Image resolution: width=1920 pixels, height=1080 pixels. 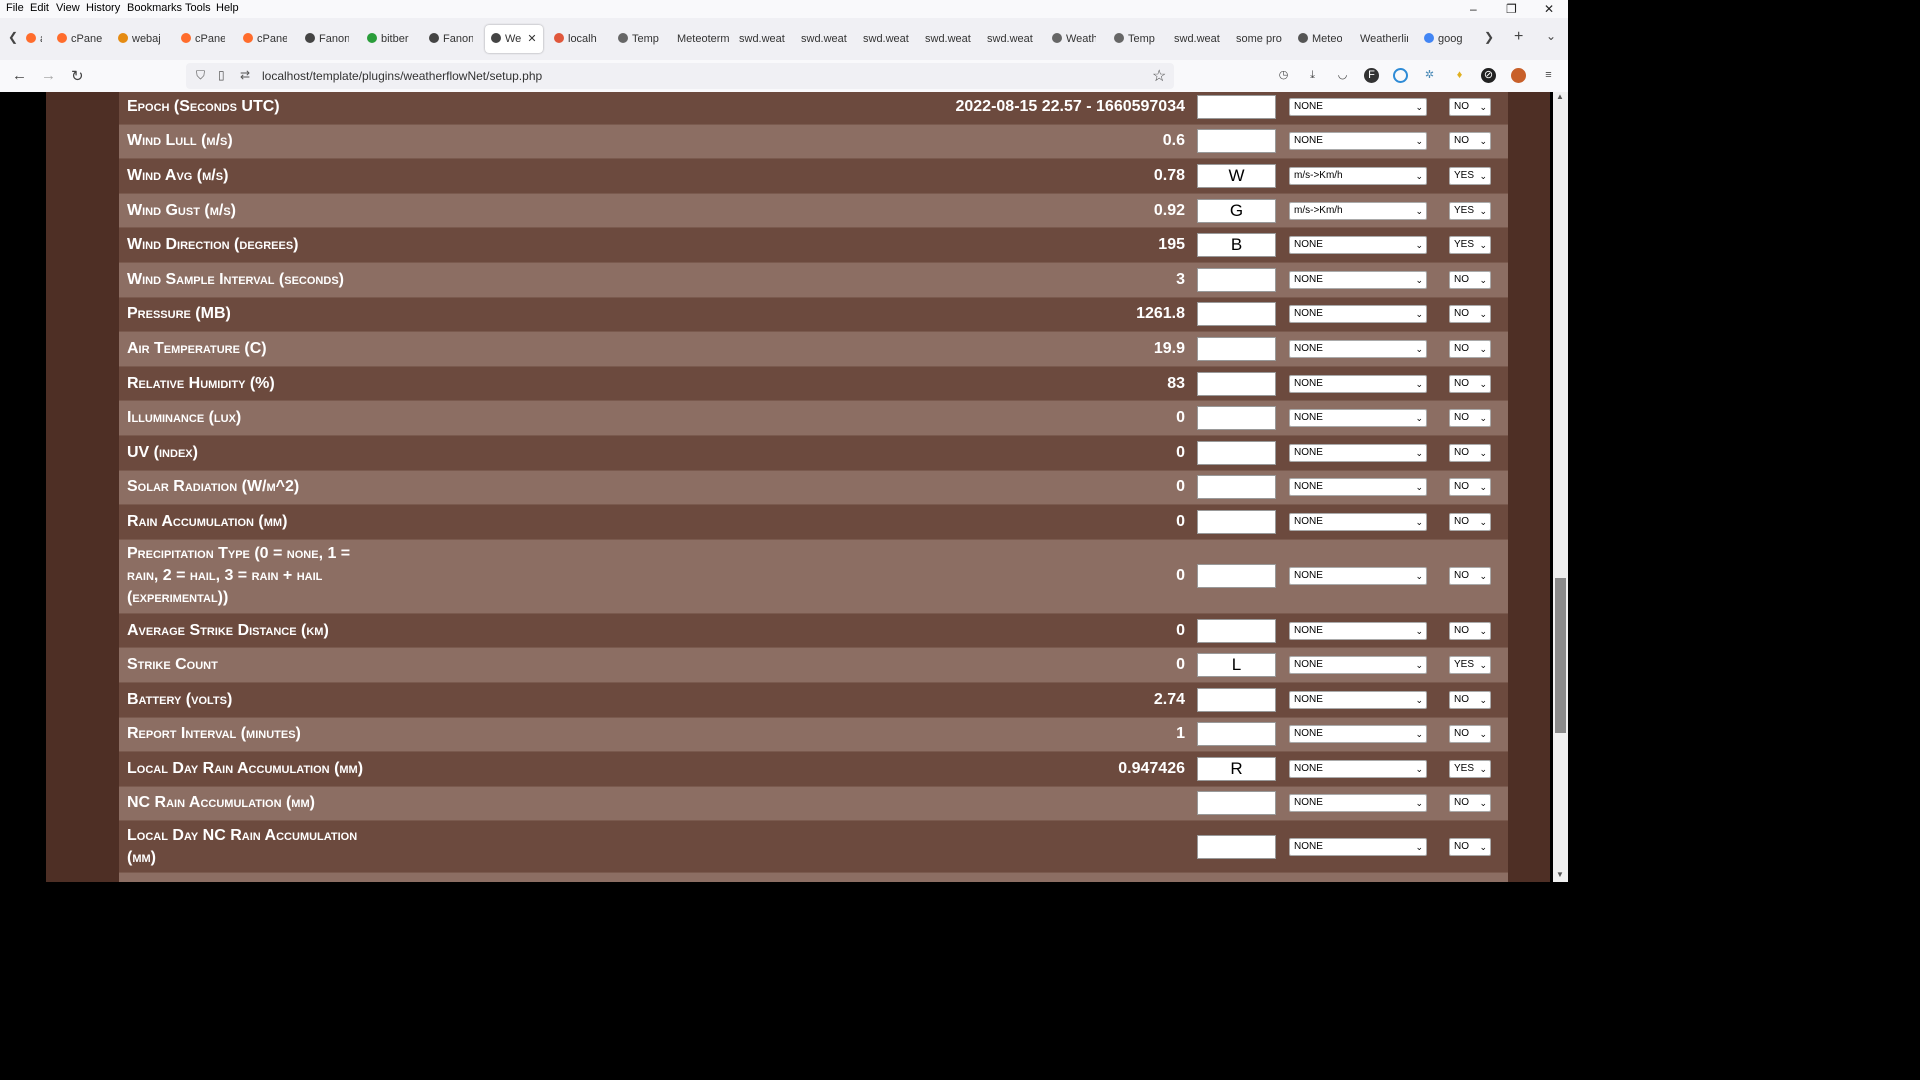 What do you see at coordinates (140, 39) in the screenshot?
I see `browser-tab: webaj` at bounding box center [140, 39].